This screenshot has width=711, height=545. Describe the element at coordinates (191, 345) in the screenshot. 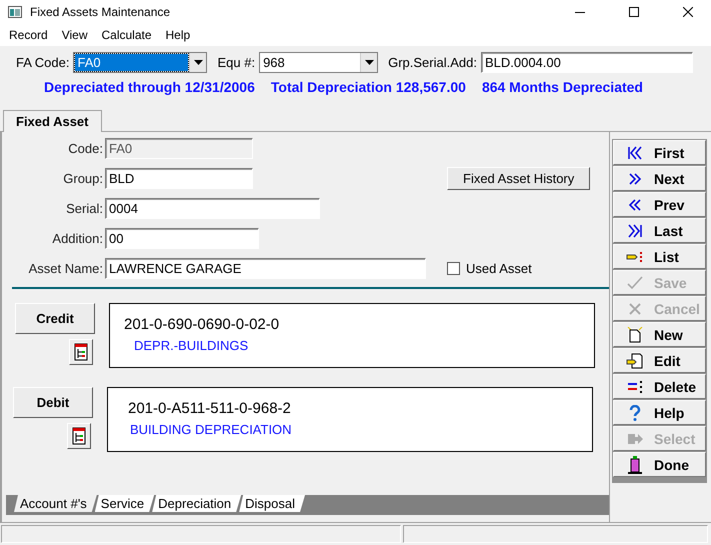

I see `account-description: DEPR.-BUILDINGS` at that location.